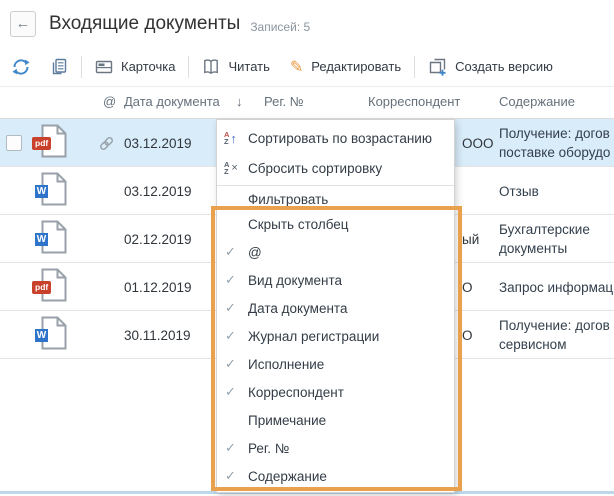  What do you see at coordinates (284, 101) in the screenshot?
I see `column-header-reg: Рег. №` at bounding box center [284, 101].